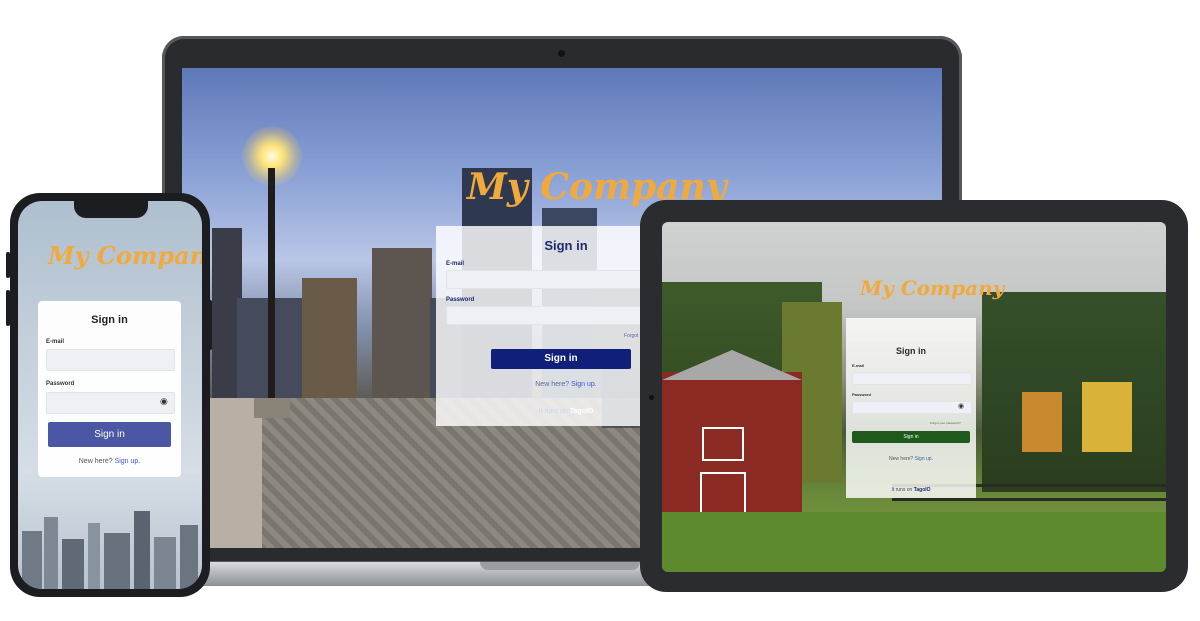 The height and width of the screenshot is (621, 1200). Describe the element at coordinates (945, 423) in the screenshot. I see `forgot-password-link: Forgot your password?` at that location.